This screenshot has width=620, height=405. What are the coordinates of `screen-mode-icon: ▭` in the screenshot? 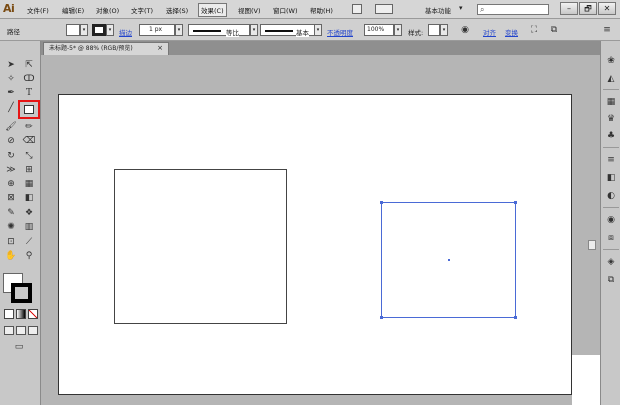 It's located at (19, 347).